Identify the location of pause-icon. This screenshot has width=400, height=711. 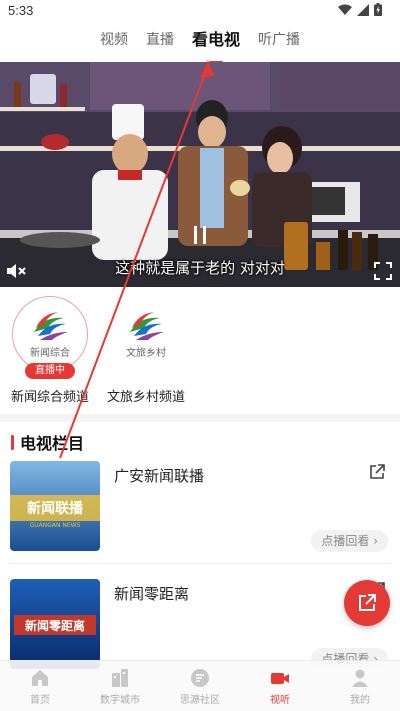
(200, 235).